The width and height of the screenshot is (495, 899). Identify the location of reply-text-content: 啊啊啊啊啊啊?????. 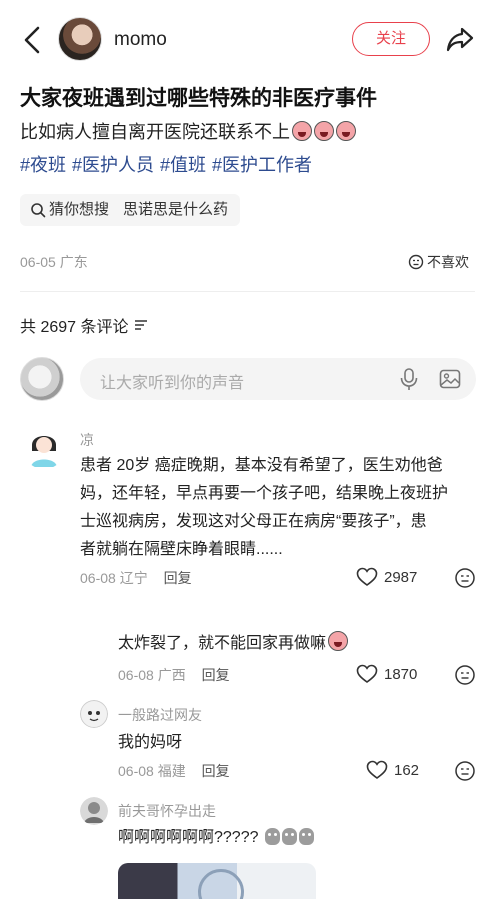
(188, 837).